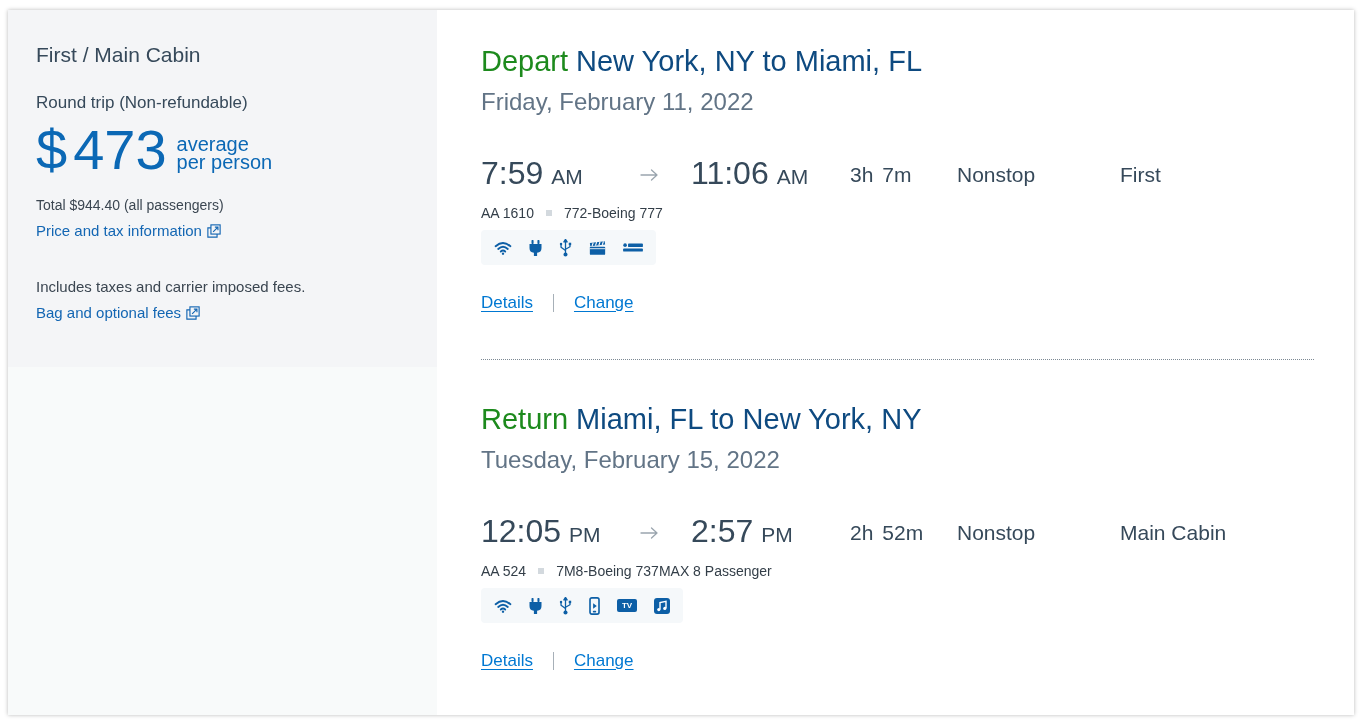 Image resolution: width=1360 pixels, height=720 pixels. What do you see at coordinates (613, 213) in the screenshot?
I see `aircraft-type: 772-Boeing 777` at bounding box center [613, 213].